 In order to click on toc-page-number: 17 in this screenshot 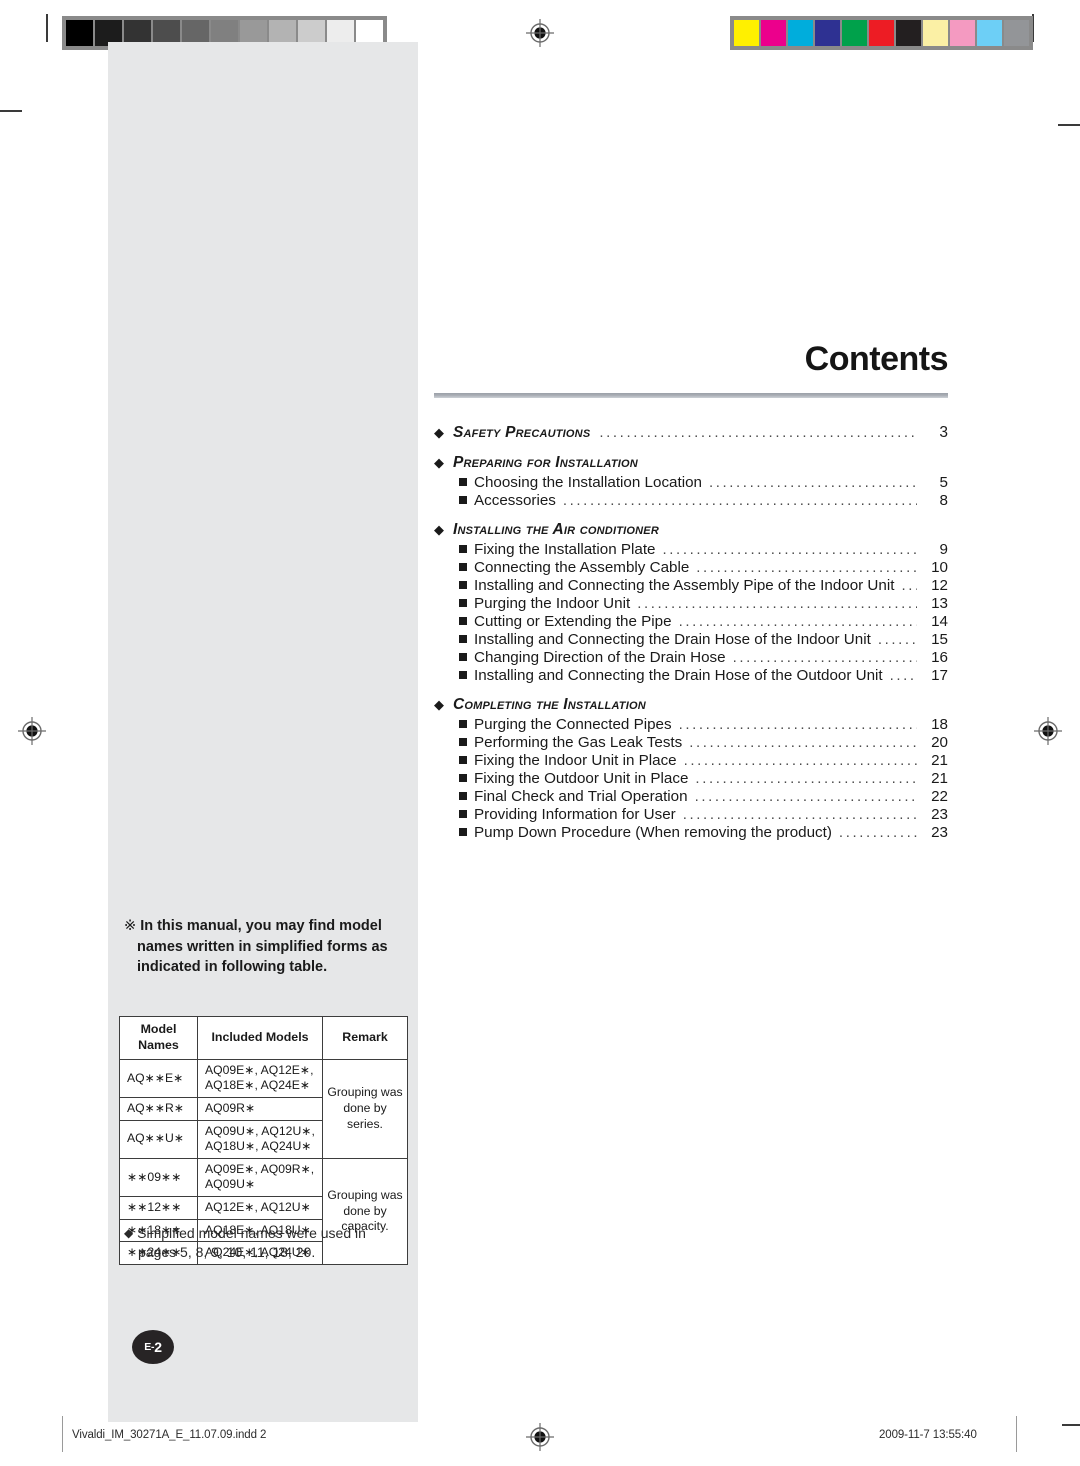, I will do `click(939, 675)`.